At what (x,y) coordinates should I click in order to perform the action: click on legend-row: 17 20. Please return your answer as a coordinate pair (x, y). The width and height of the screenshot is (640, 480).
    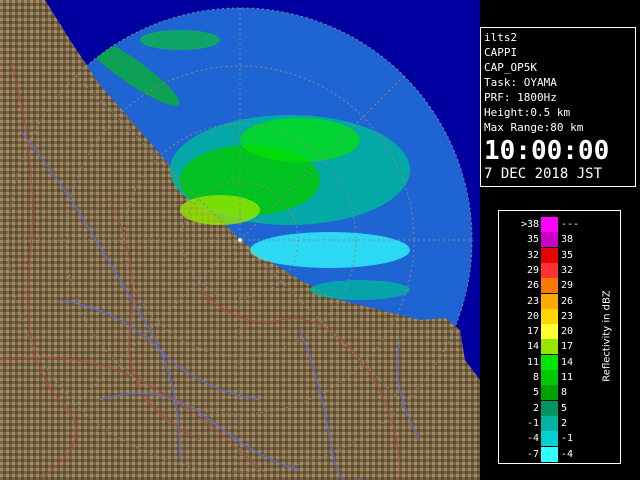
    Looking at the image, I should click on (549, 332).